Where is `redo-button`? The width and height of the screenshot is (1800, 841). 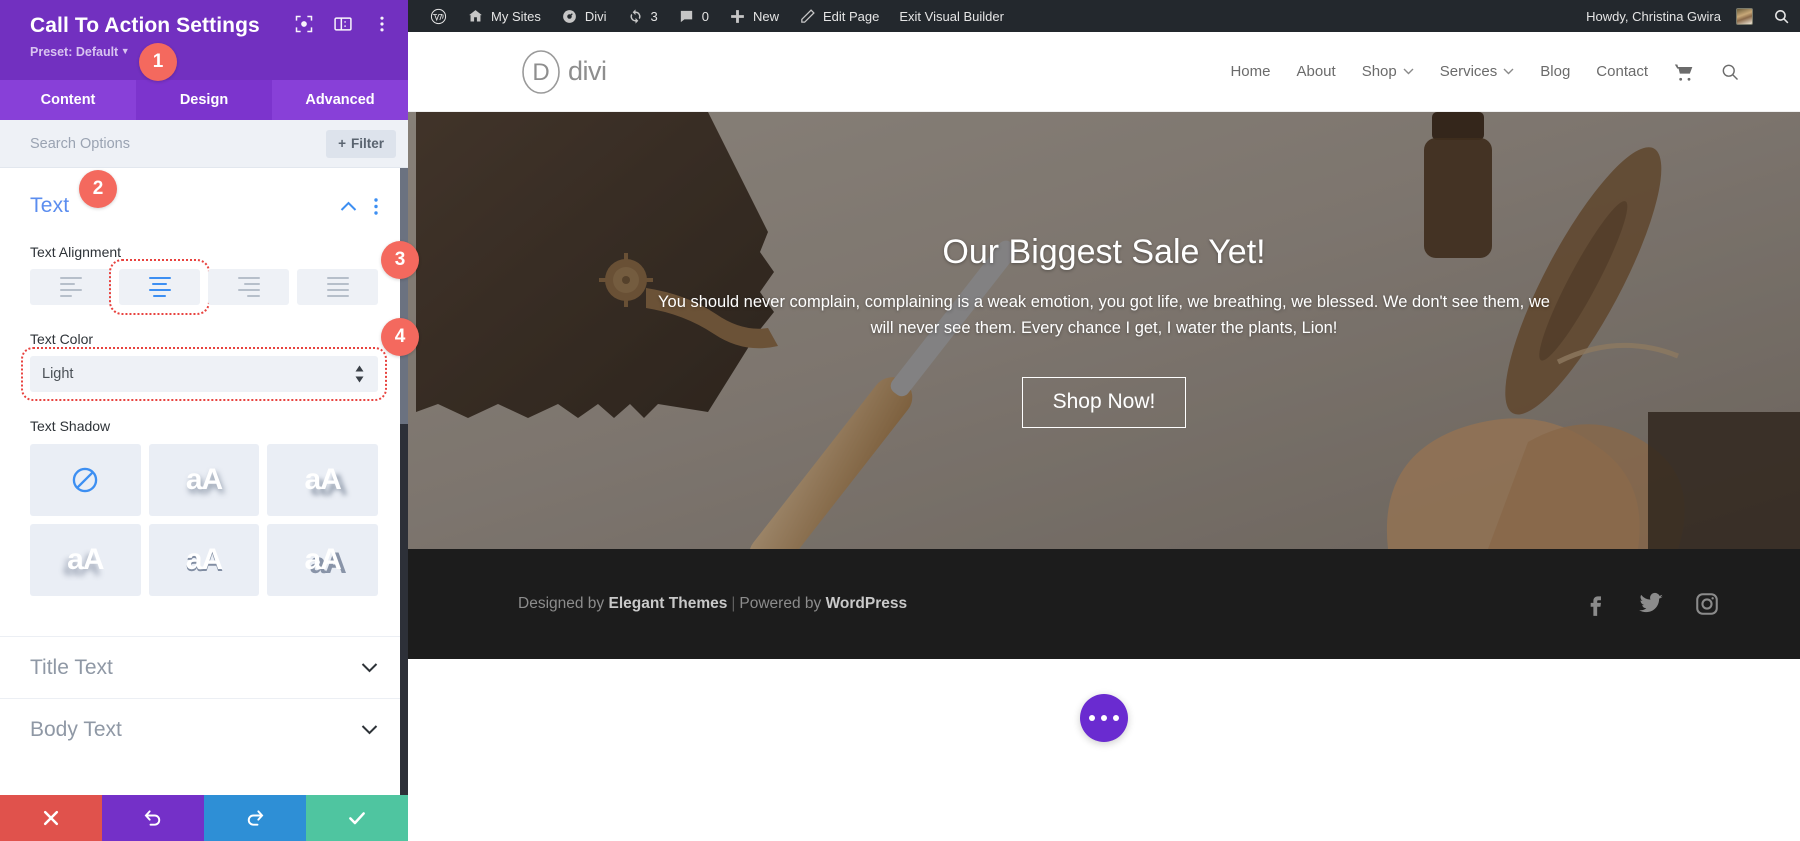 redo-button is located at coordinates (255, 818).